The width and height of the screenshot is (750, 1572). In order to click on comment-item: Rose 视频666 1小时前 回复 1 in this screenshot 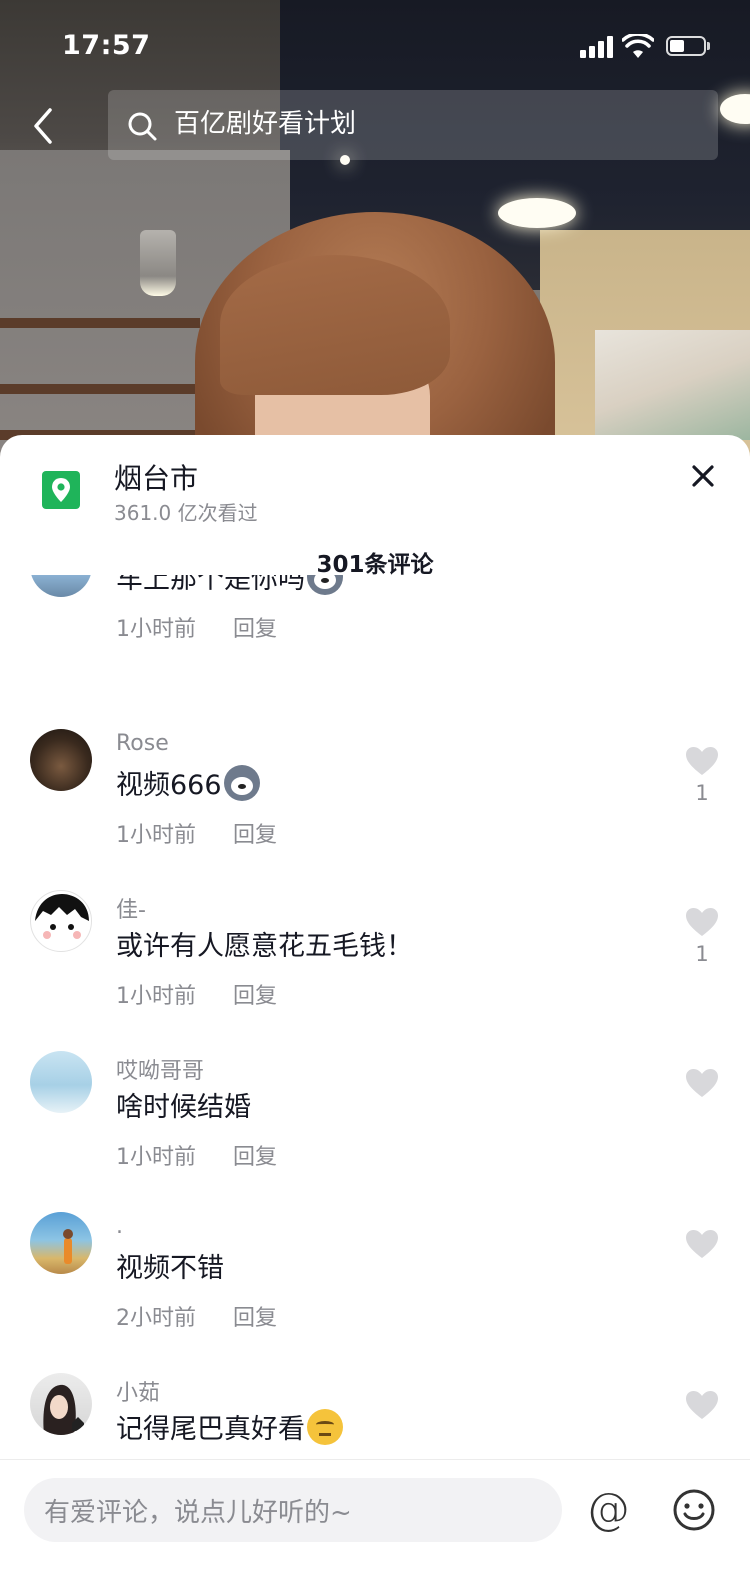, I will do `click(375, 807)`.